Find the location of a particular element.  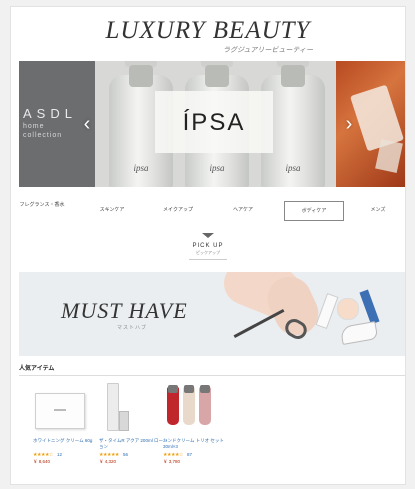

rating-stars: ★★★★★ is located at coordinates (109, 455).